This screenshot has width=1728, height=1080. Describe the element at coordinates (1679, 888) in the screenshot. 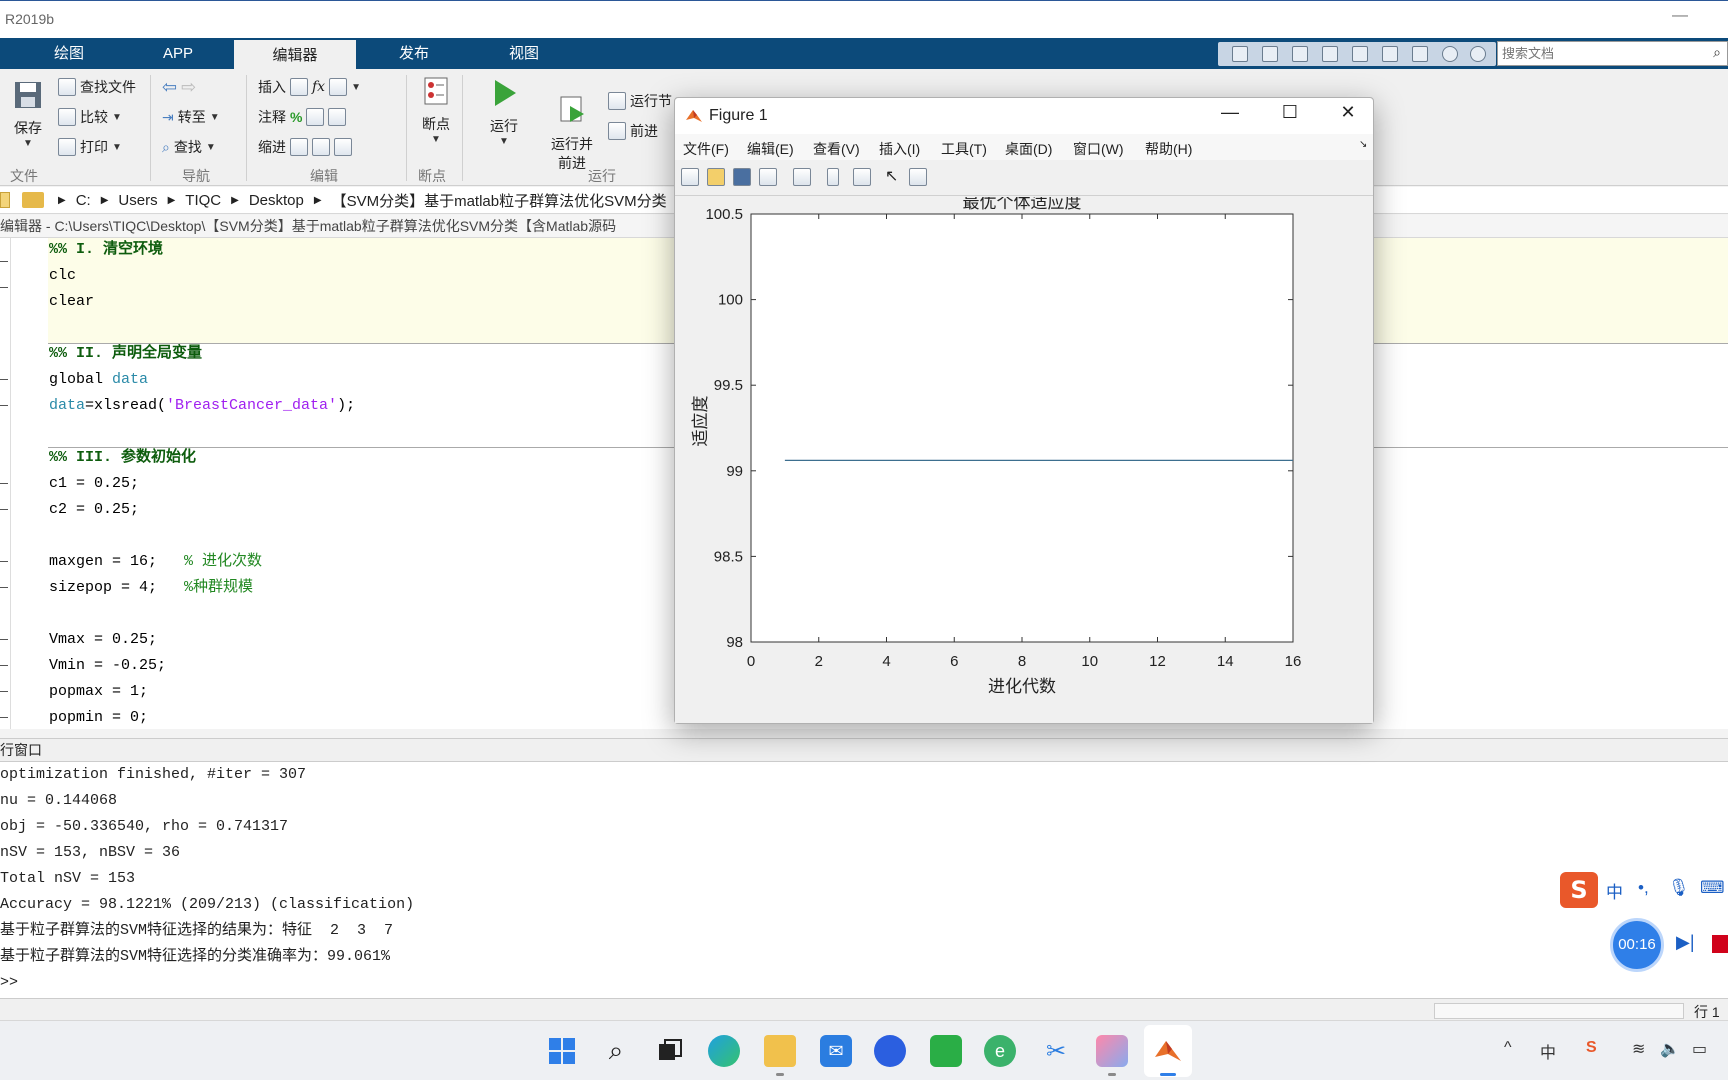

I see `microphone-icon: 🎙` at that location.